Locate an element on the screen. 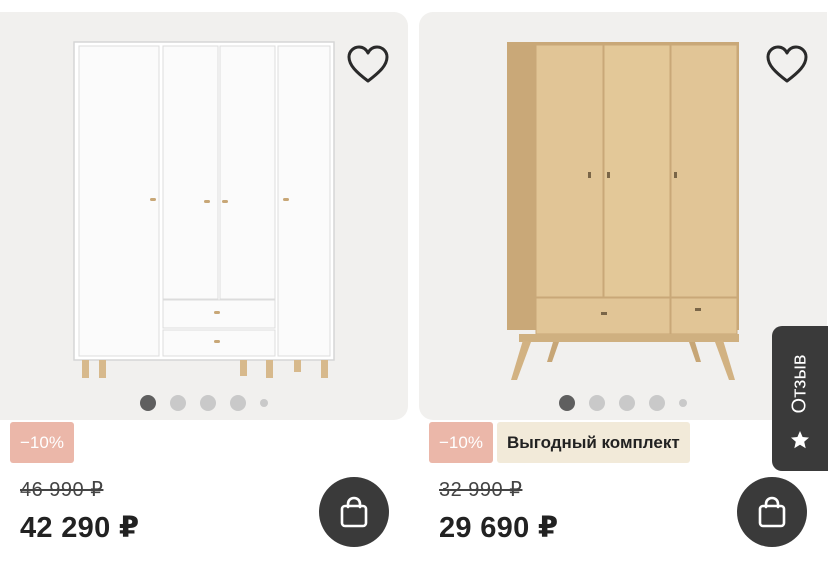 The width and height of the screenshot is (828, 573). review-tab: Отзыв is located at coordinates (800, 398).